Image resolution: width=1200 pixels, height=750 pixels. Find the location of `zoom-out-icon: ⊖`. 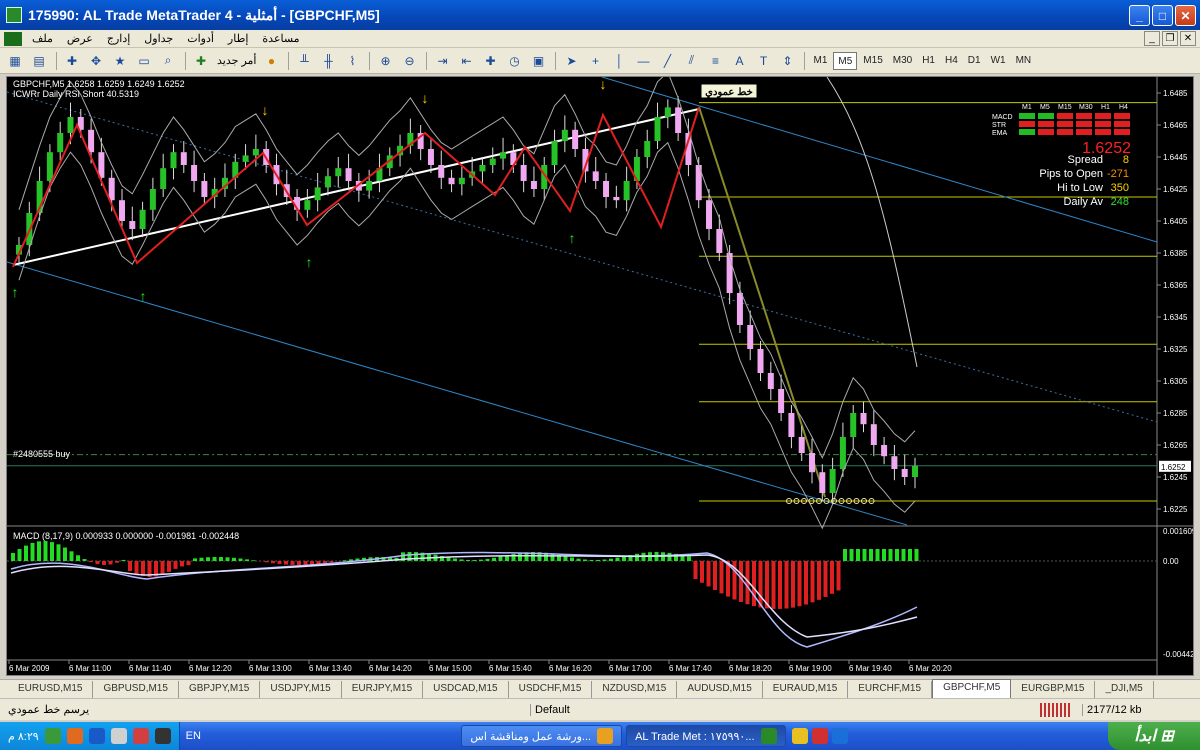

zoom-out-icon: ⊖ is located at coordinates (409, 61).